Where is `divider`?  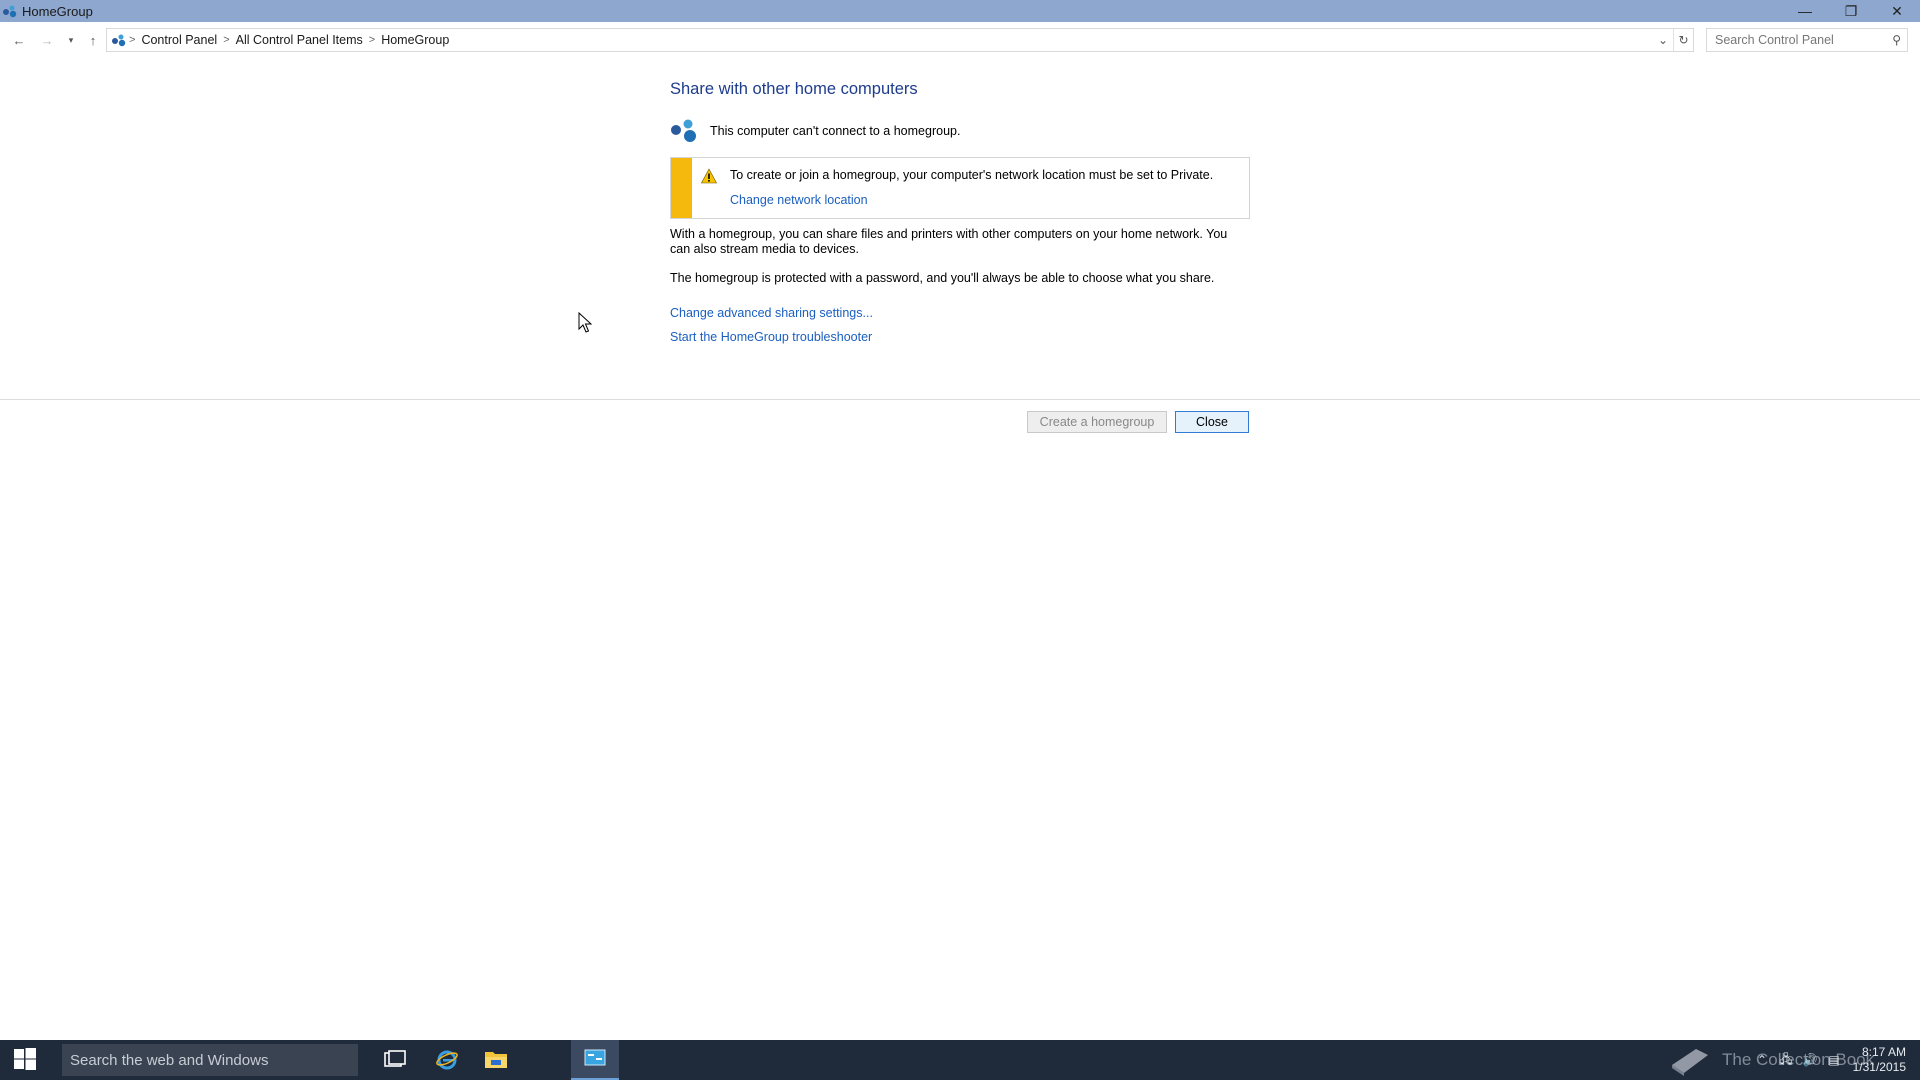
divider is located at coordinates (960, 399).